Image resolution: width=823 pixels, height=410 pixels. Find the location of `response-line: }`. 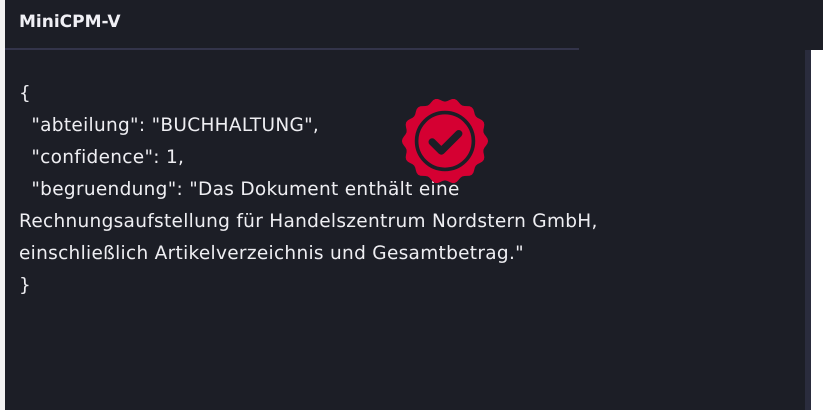

response-line: } is located at coordinates (25, 286).